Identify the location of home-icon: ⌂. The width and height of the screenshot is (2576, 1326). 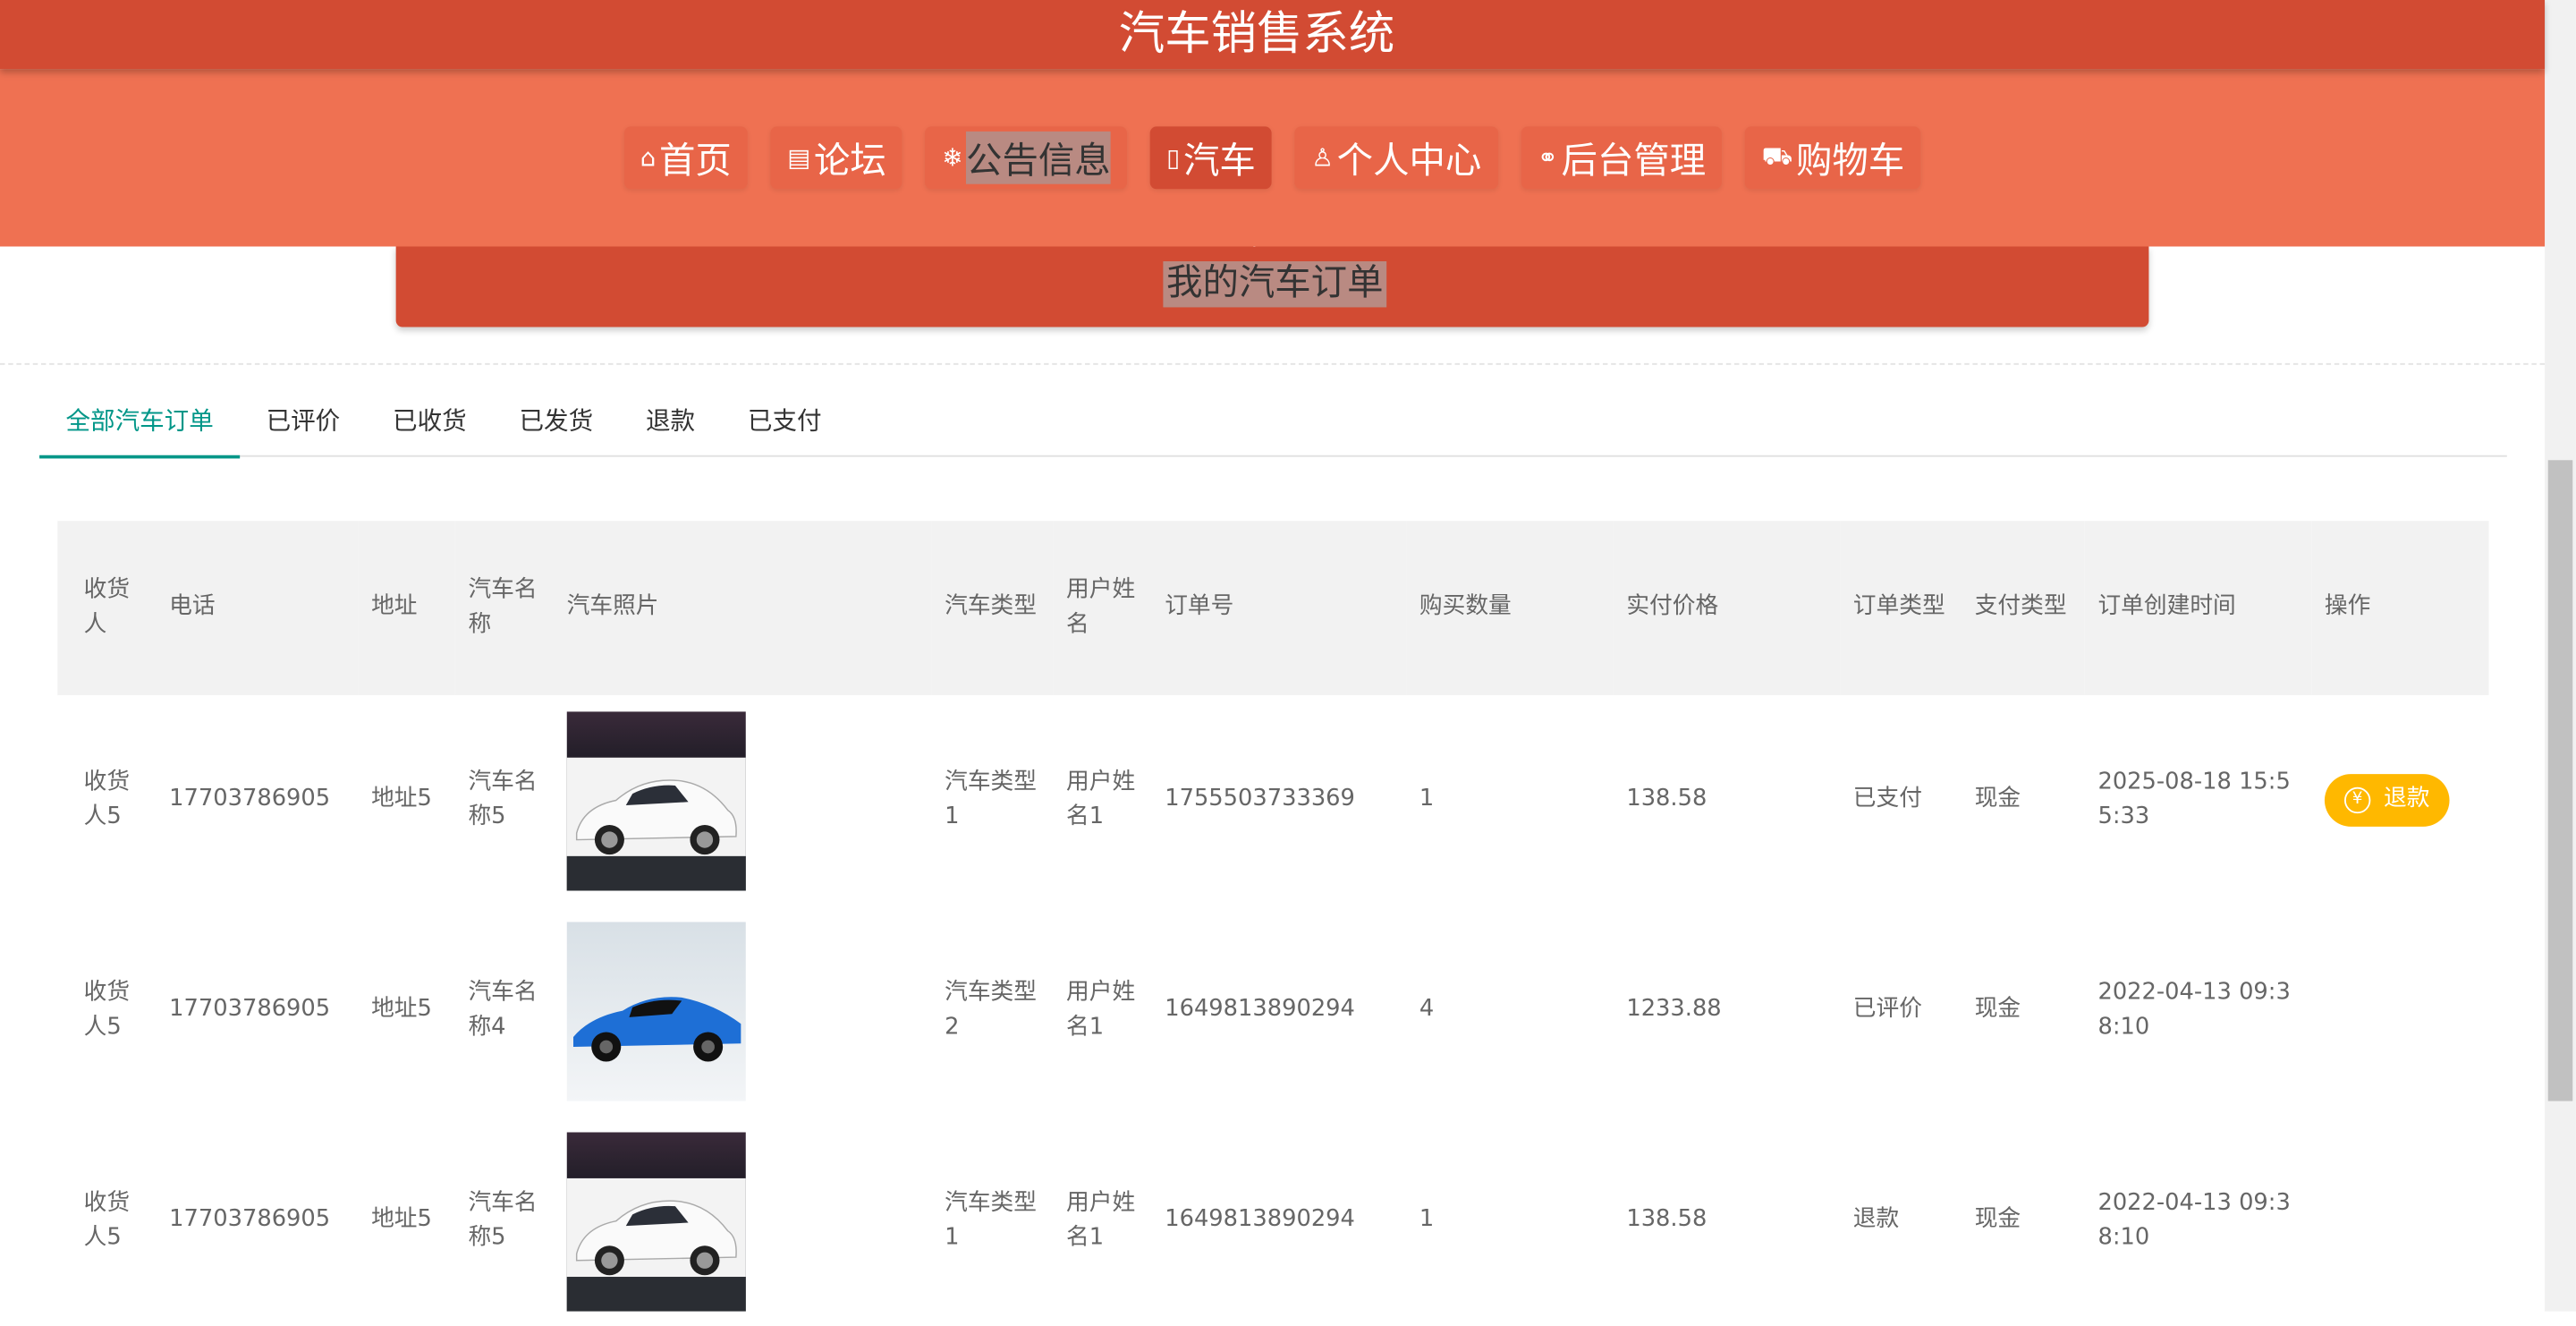
(648, 157).